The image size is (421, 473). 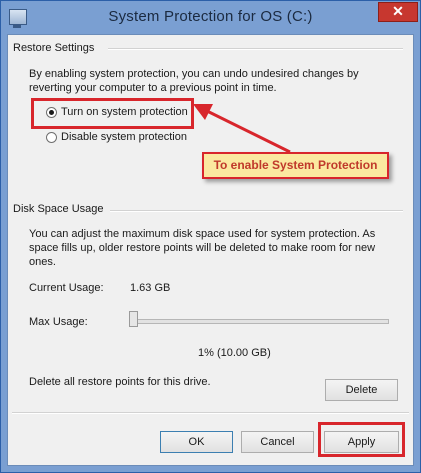 I want to click on disk-space-divider, so click(x=256, y=211).